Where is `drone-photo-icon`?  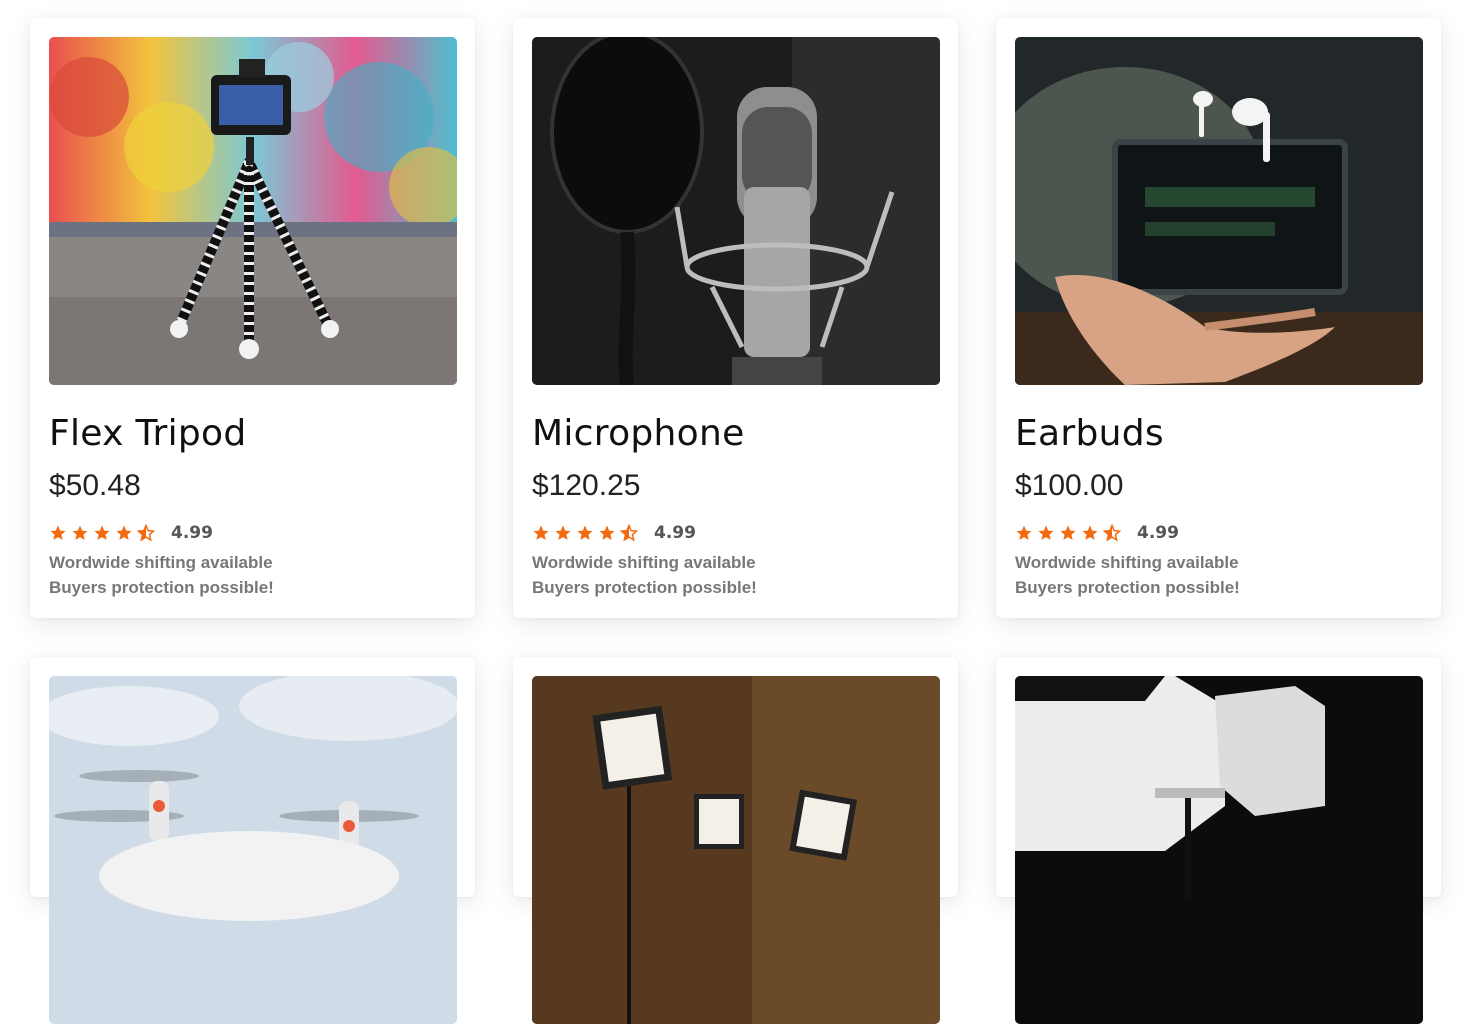 drone-photo-icon is located at coordinates (253, 850).